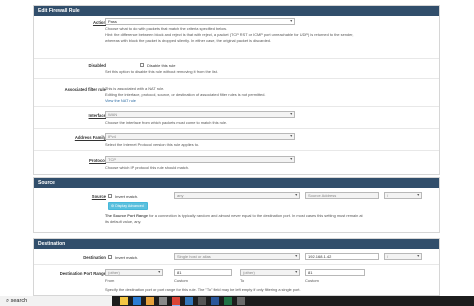 The width and height of the screenshot is (474, 306). I want to click on source-label: Source, so click(98, 196).